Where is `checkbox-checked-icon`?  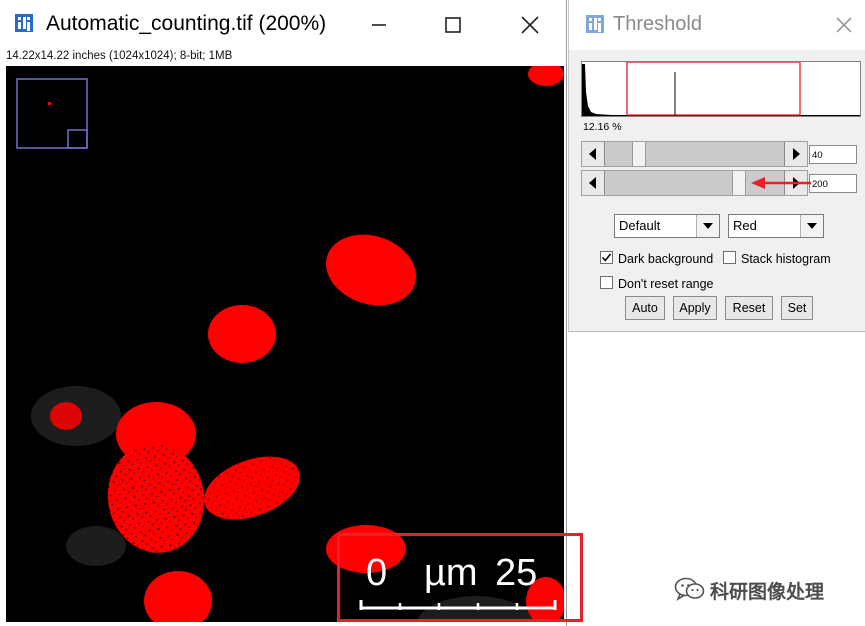
checkbox-checked-icon is located at coordinates (606, 257).